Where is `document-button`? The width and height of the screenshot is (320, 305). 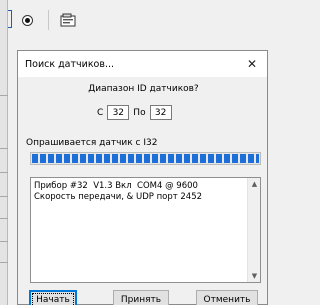 document-button is located at coordinates (68, 20).